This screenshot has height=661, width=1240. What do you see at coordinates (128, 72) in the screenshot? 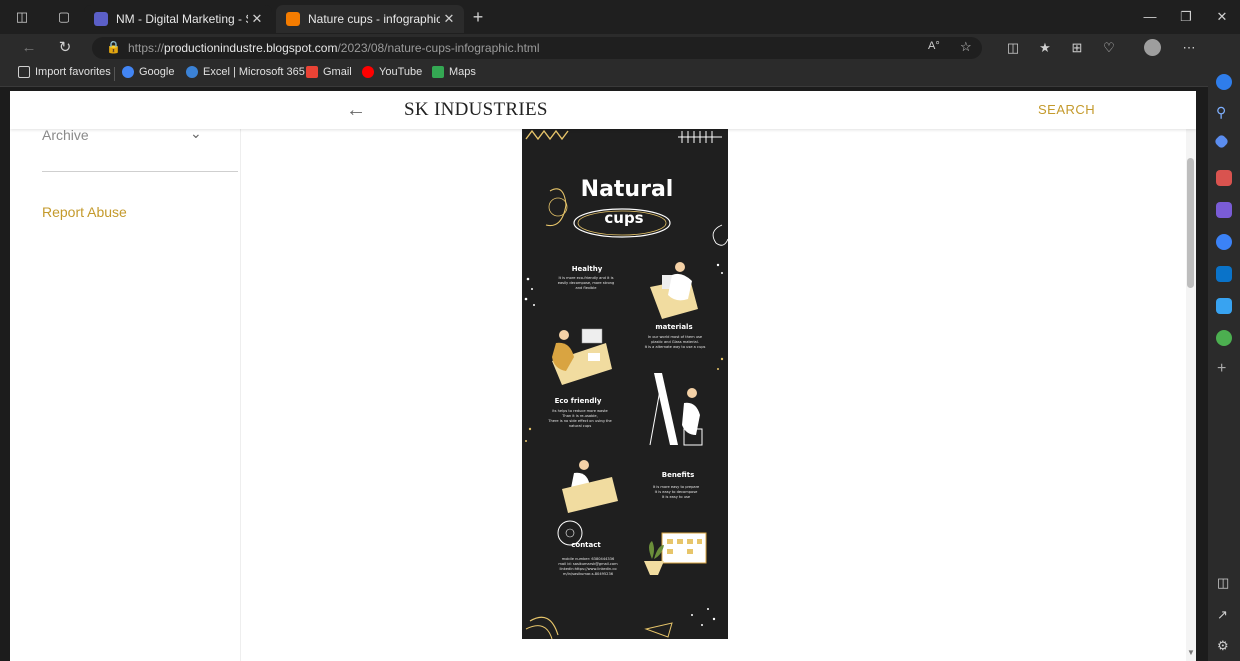
I see `google-icon` at bounding box center [128, 72].